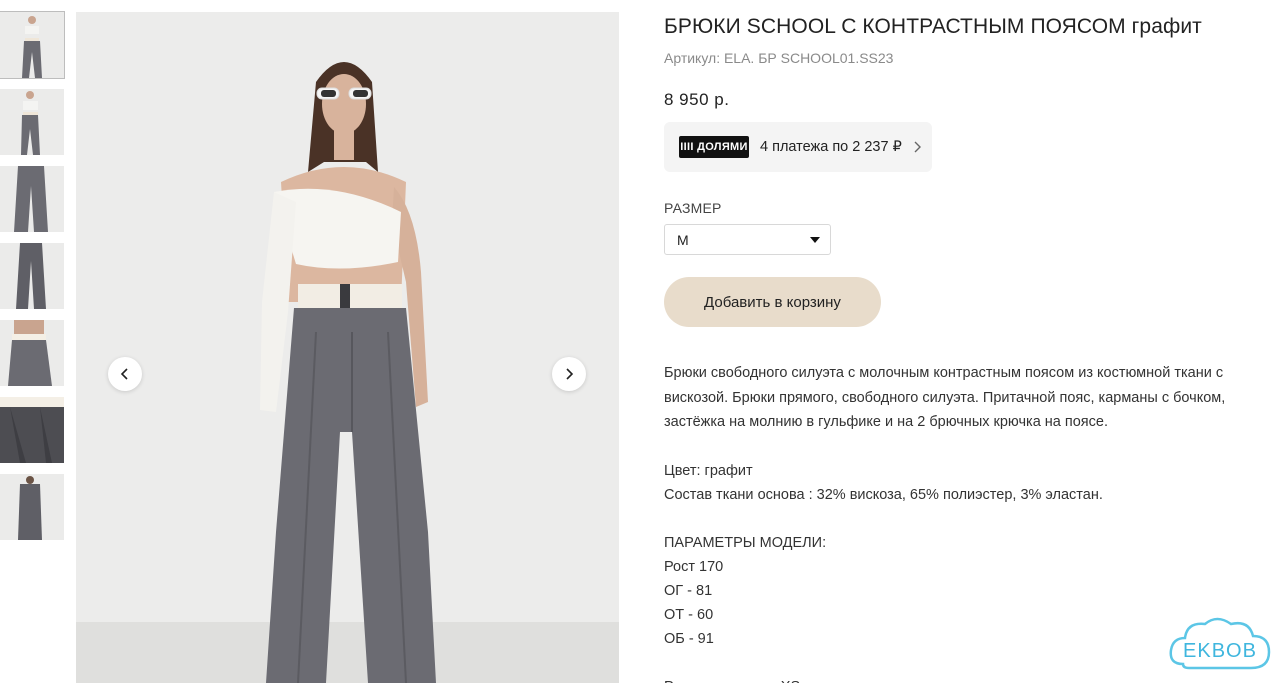  Describe the element at coordinates (831, 147) in the screenshot. I see `installments-text: 4 платежа по 2 237 ₽` at that location.